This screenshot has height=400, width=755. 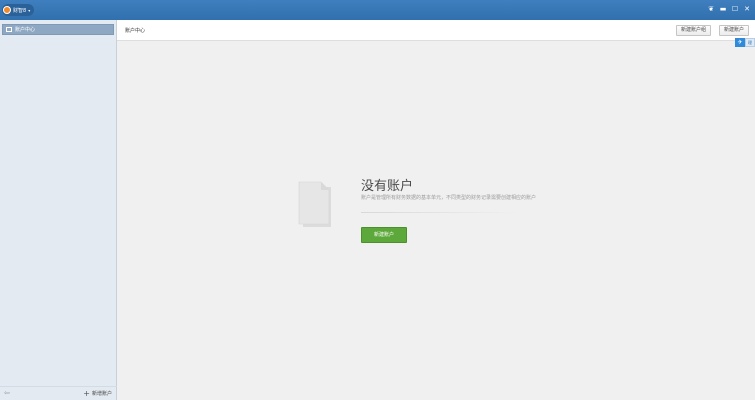 I want to click on plane-icon: ✈, so click(x=740, y=42).